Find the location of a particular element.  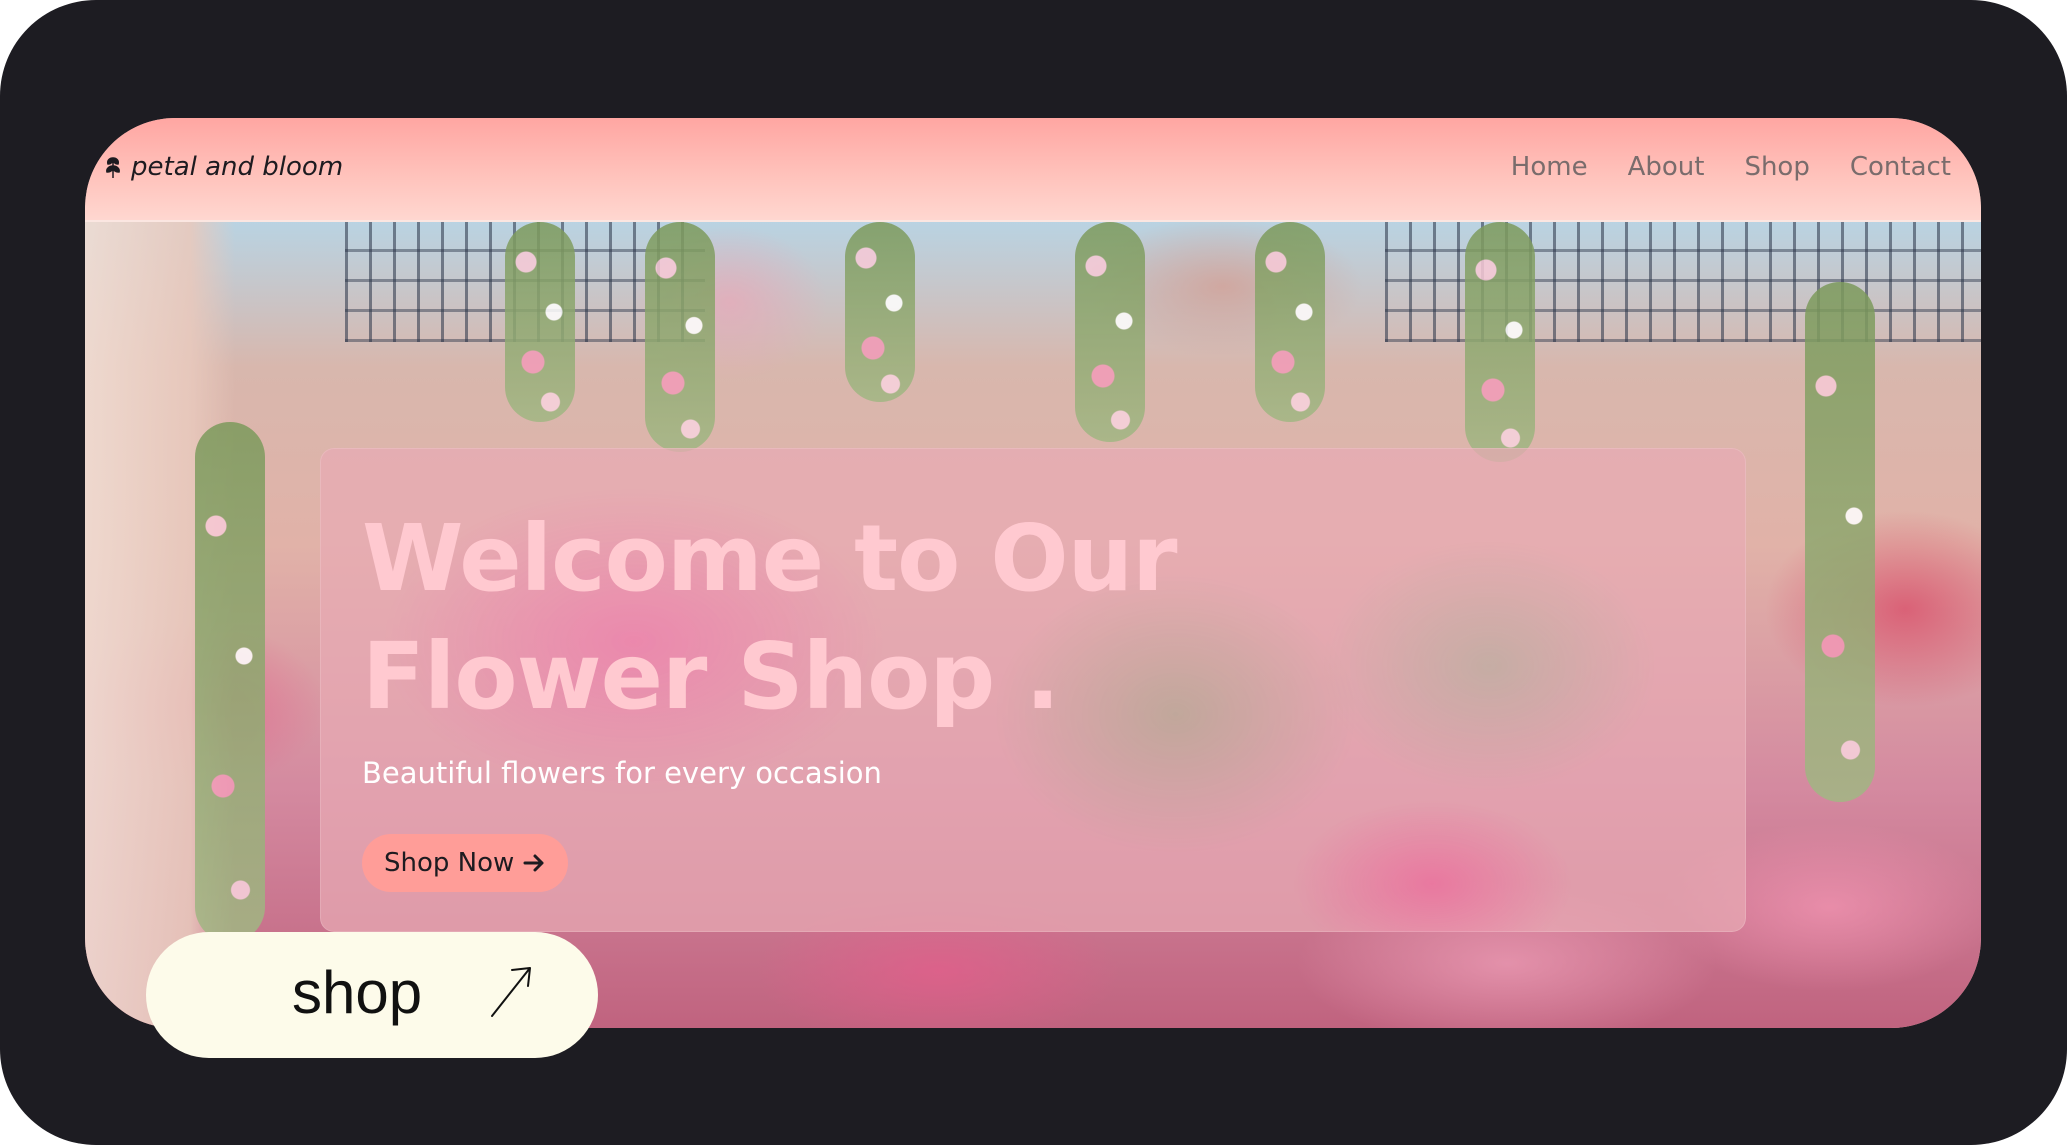

shop-pill-label: shop is located at coordinates (357, 992).